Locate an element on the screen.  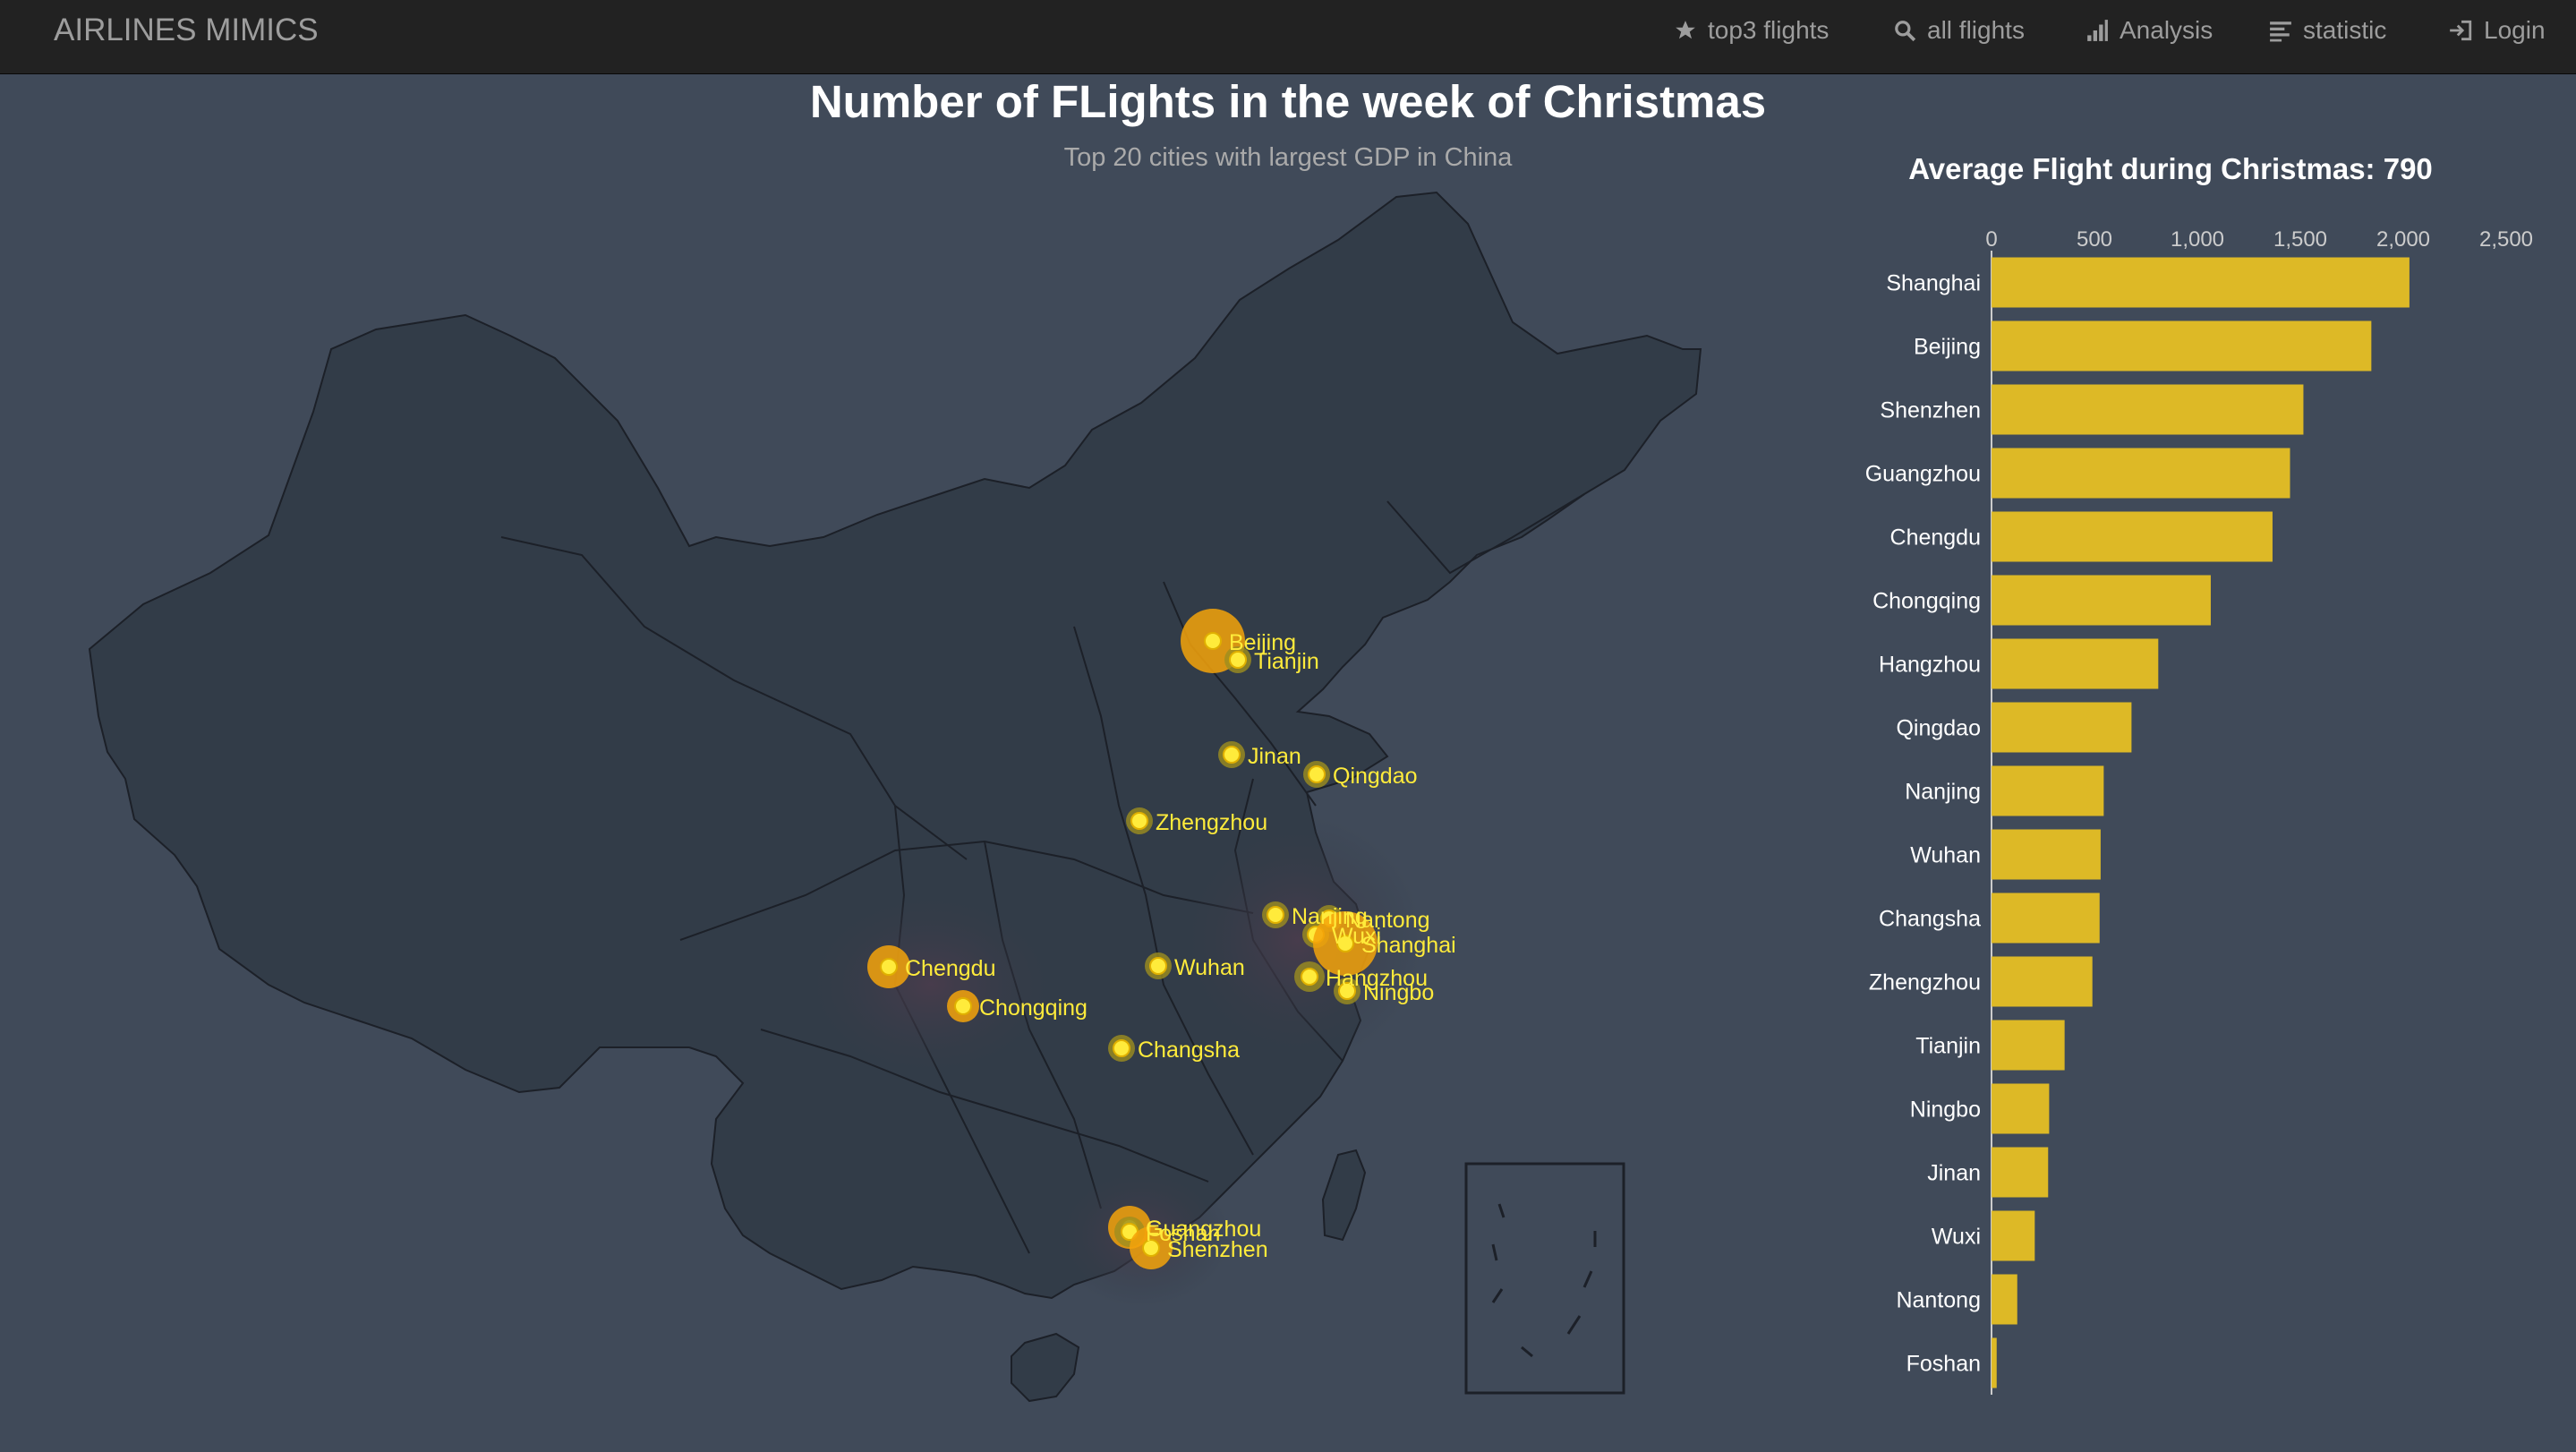
city-point-nanjing is located at coordinates (1275, 915).